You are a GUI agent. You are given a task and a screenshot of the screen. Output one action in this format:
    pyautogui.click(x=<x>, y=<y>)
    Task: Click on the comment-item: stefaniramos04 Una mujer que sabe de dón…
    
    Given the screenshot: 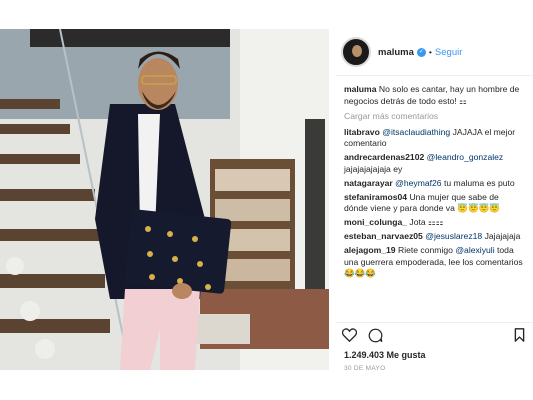 What is the action you would take?
    pyautogui.click(x=434, y=203)
    